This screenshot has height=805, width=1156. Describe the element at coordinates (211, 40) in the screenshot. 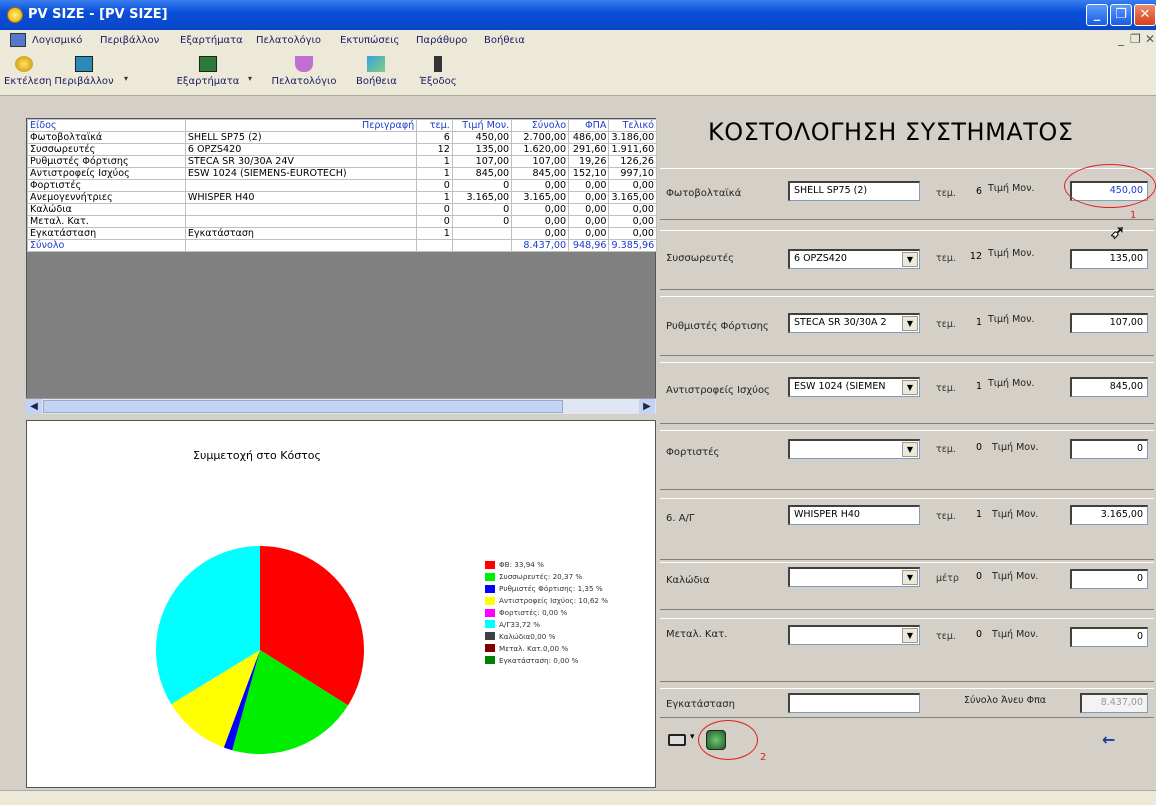

I see `menu-parts: Εξαρτήματα` at that location.